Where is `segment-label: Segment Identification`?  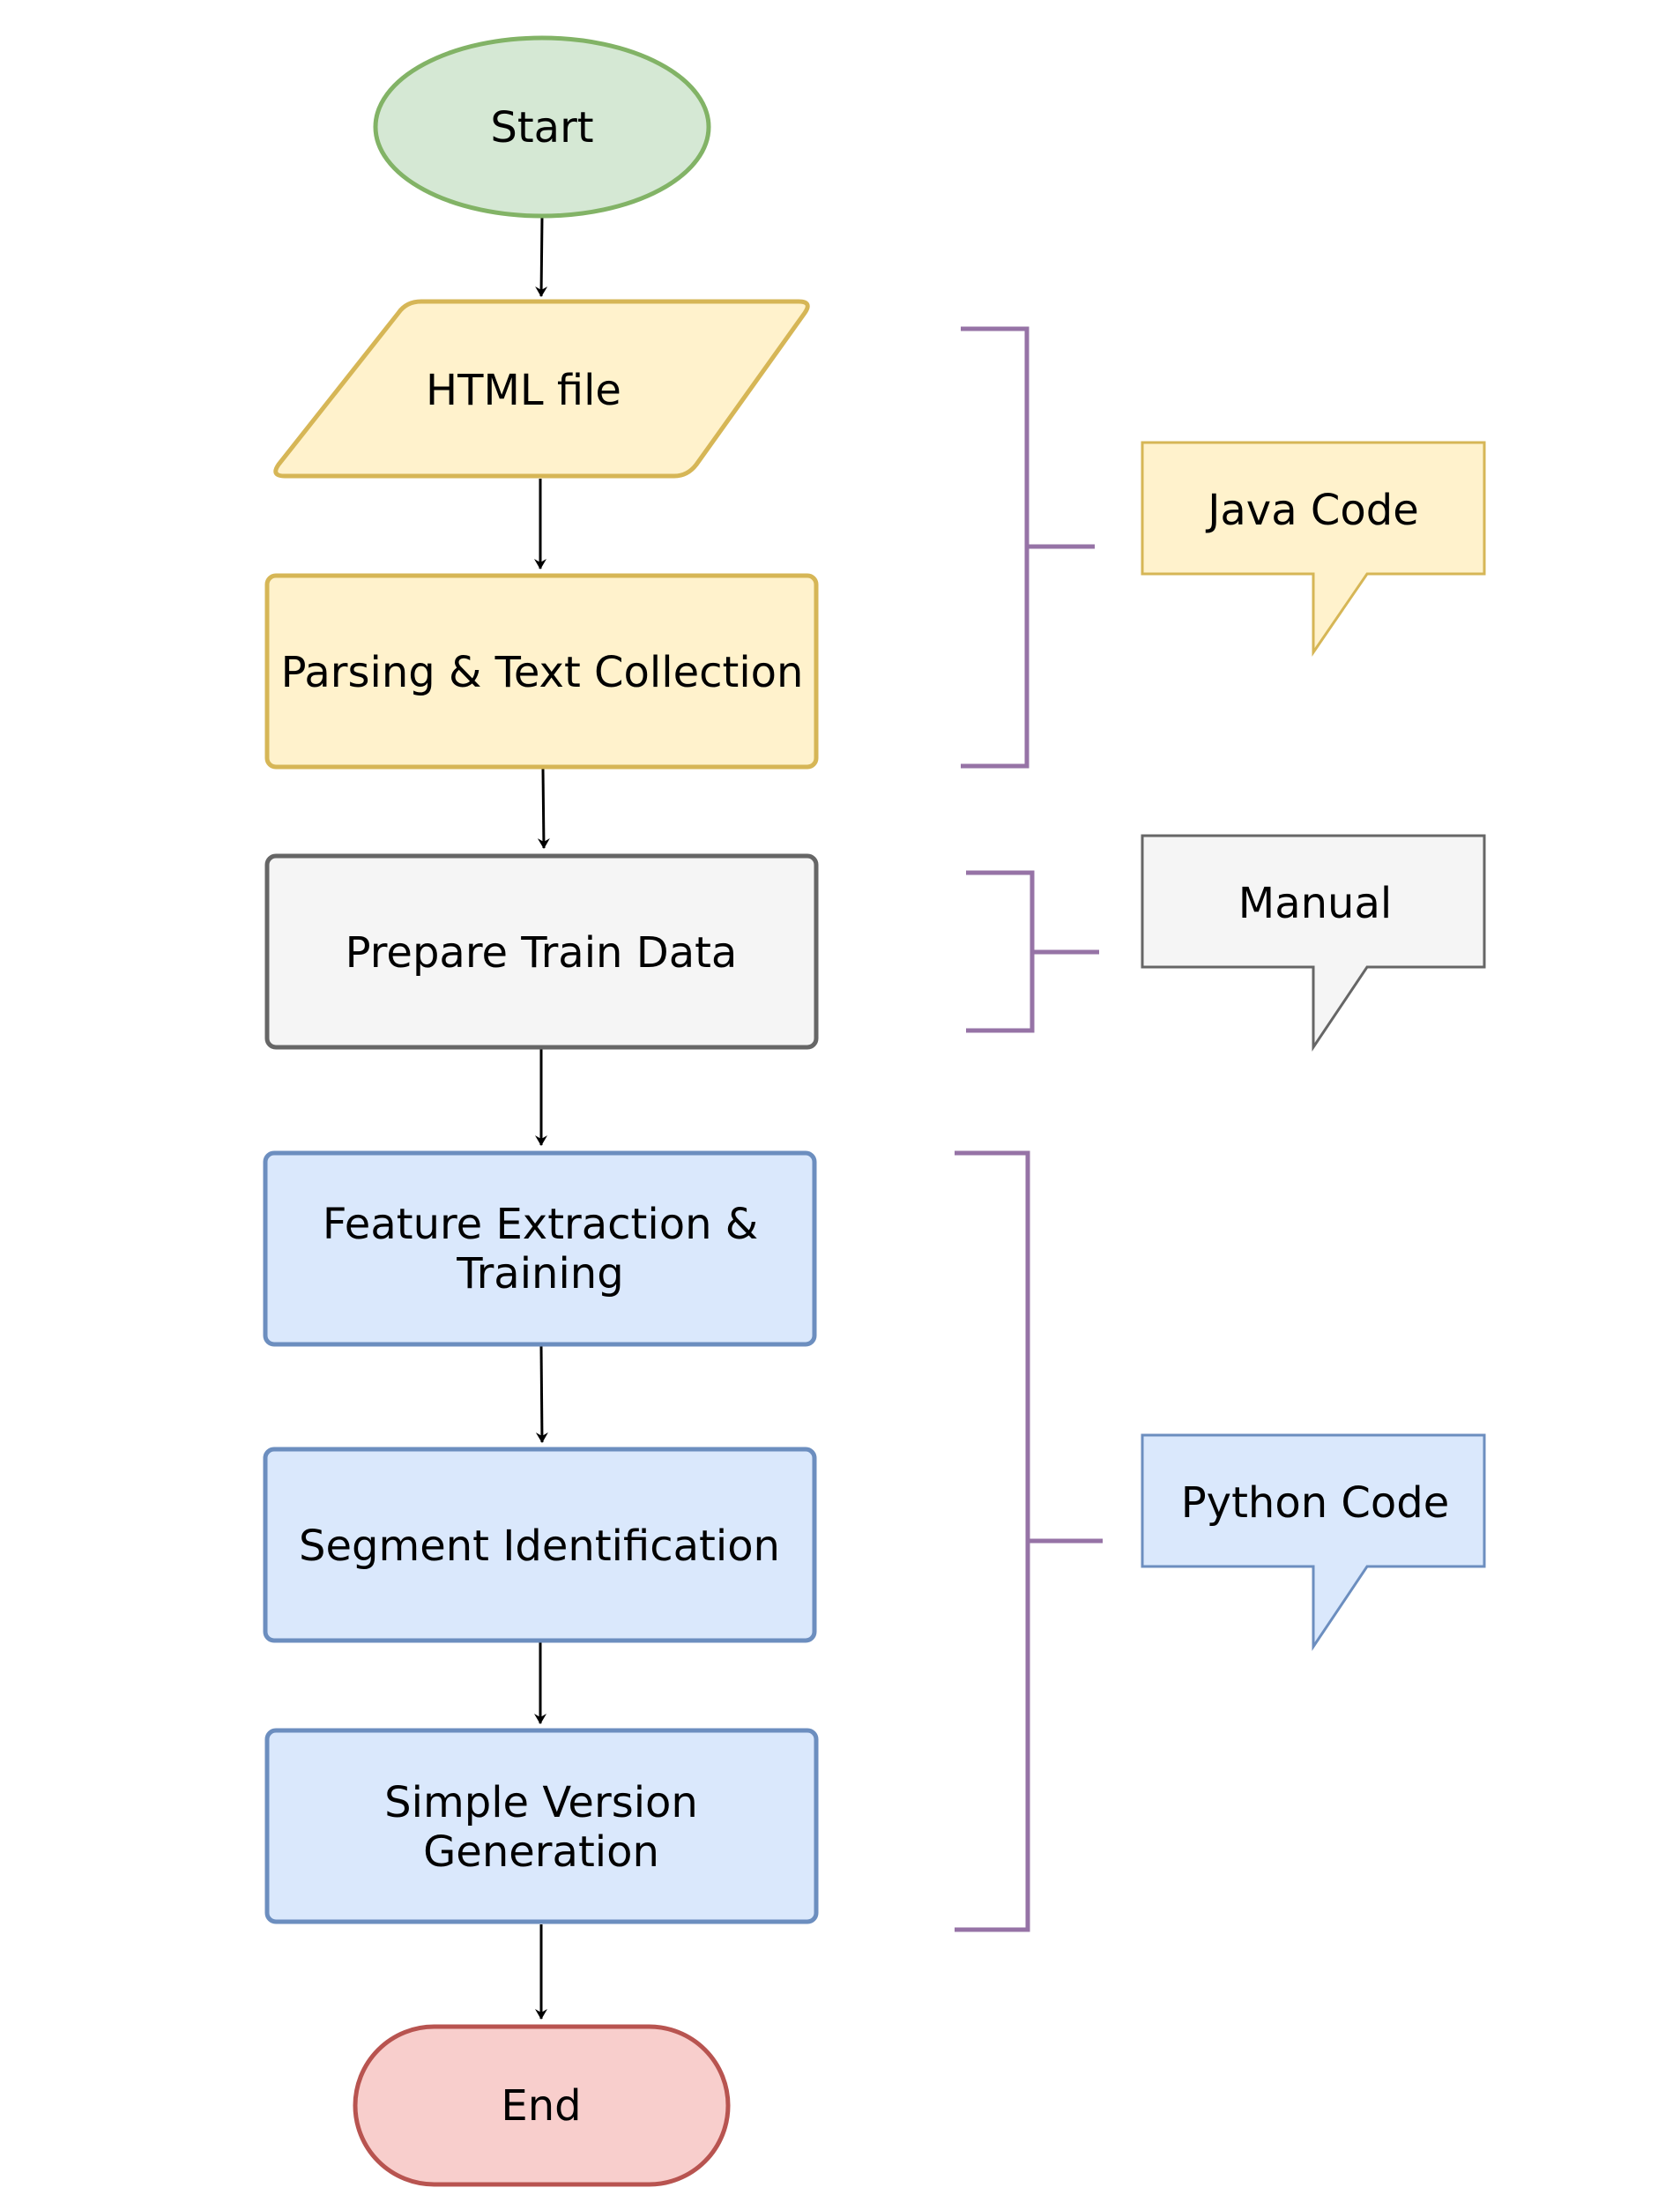 segment-label: Segment Identification is located at coordinates (539, 1546).